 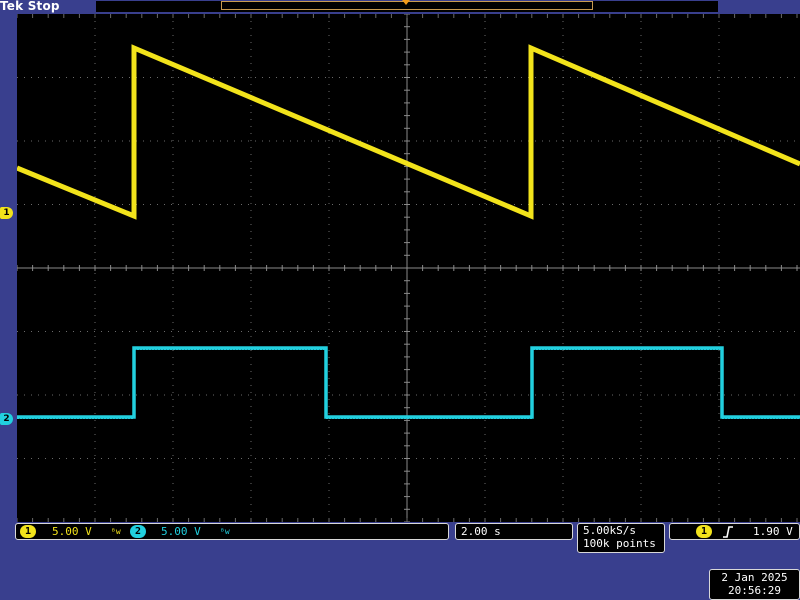 What do you see at coordinates (609, 530) in the screenshot?
I see `sample-rate: 5.00kS/s` at bounding box center [609, 530].